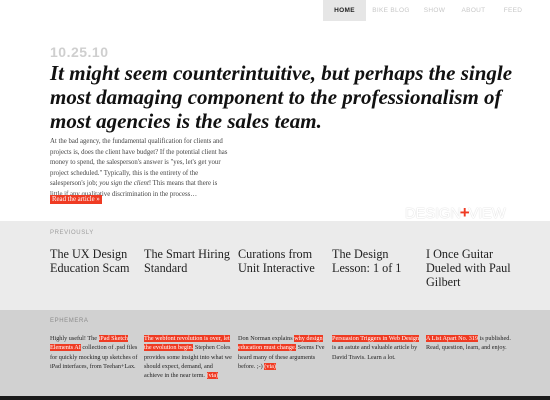 Image resolution: width=550 pixels, height=400 pixels. What do you see at coordinates (376, 338) in the screenshot?
I see `ephemera-link: Persuasion Triggers in Web Design` at bounding box center [376, 338].